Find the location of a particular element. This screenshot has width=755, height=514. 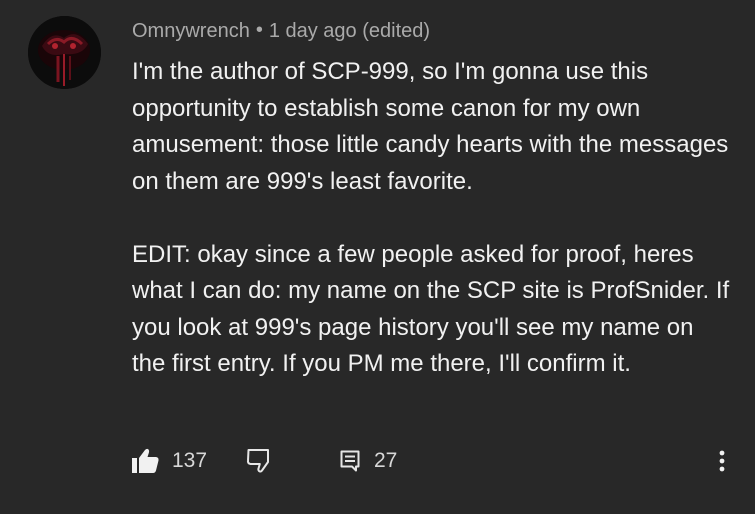

more-vertical-icon is located at coordinates (722, 461).